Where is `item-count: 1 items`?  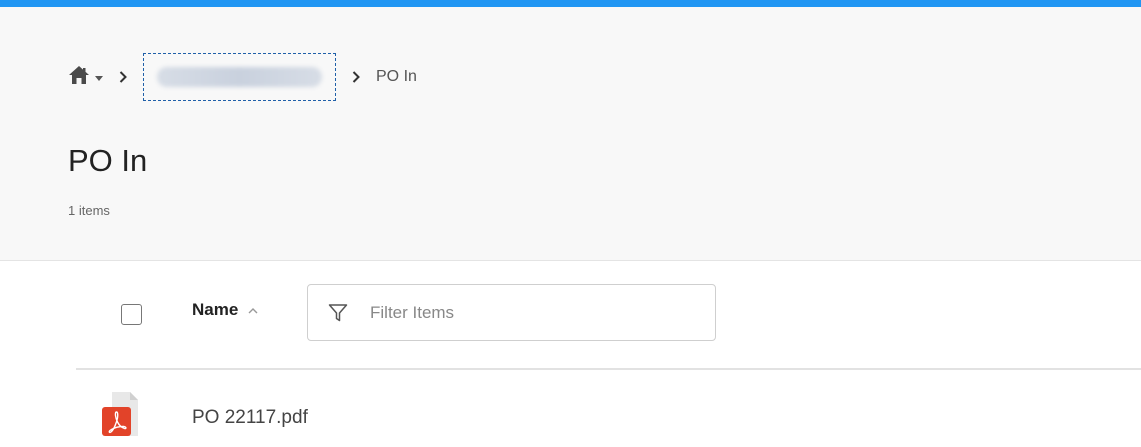 item-count: 1 items is located at coordinates (89, 210).